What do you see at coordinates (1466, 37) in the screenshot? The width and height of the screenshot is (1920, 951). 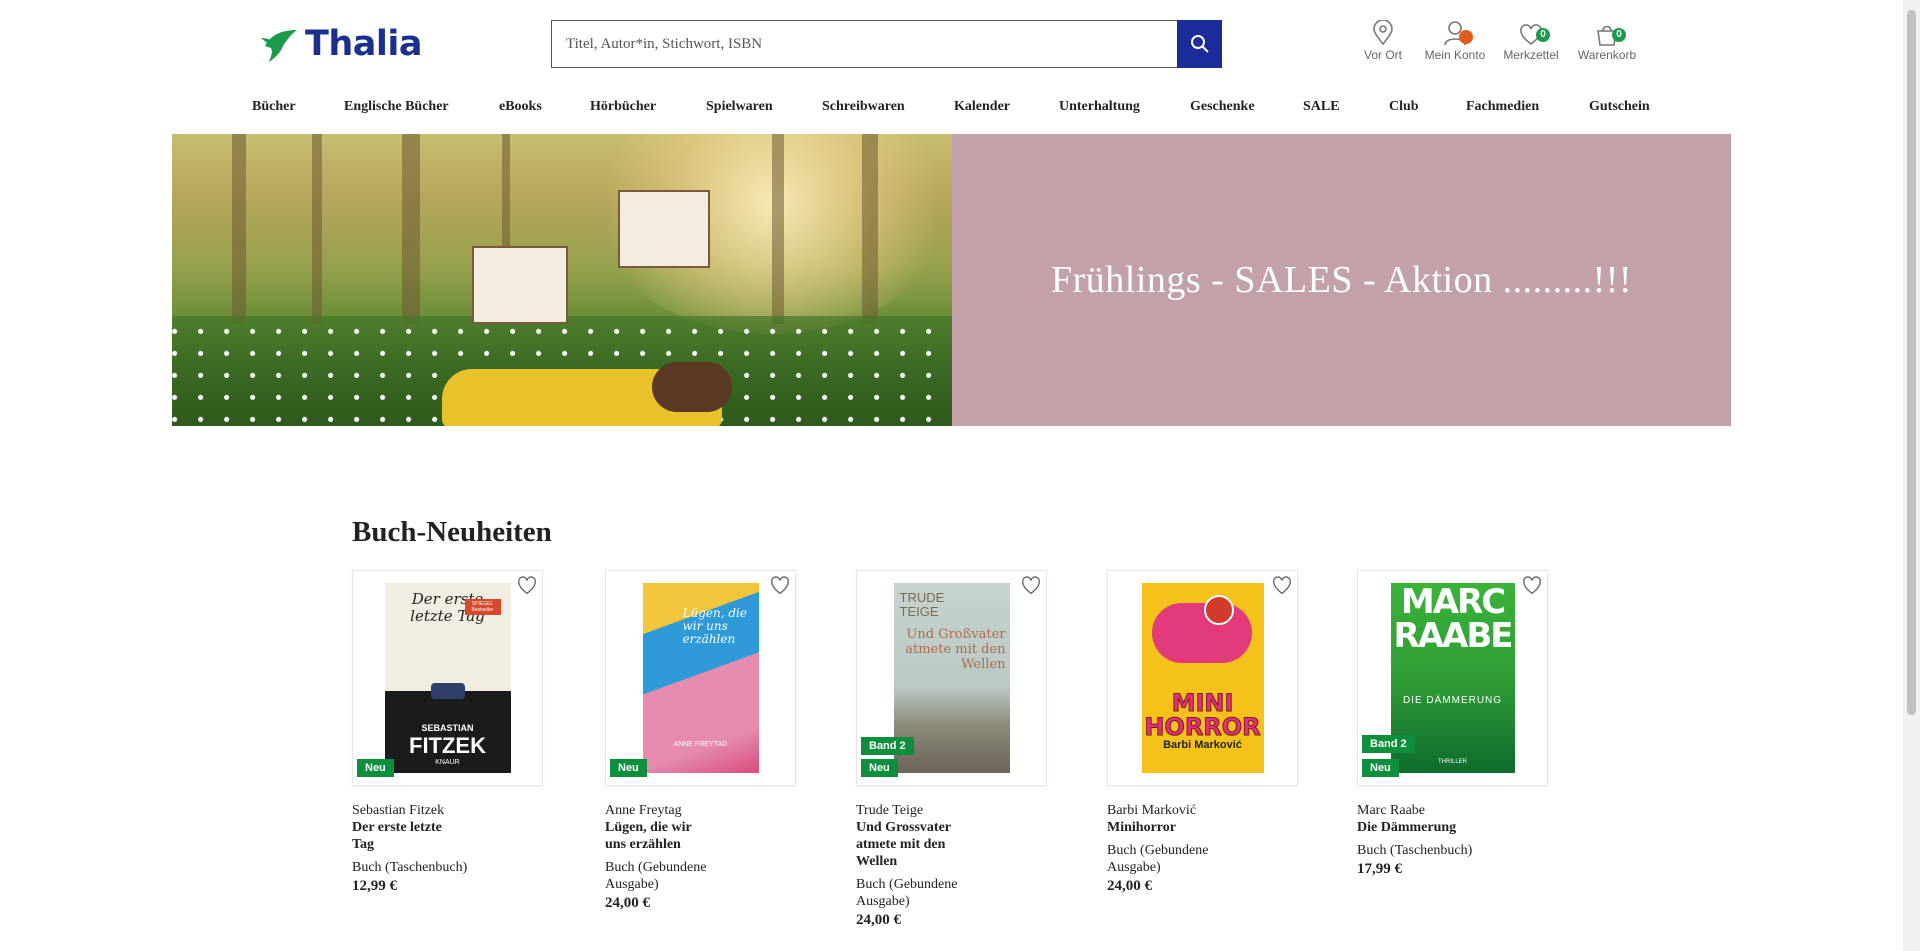 I see `account-status-dot` at bounding box center [1466, 37].